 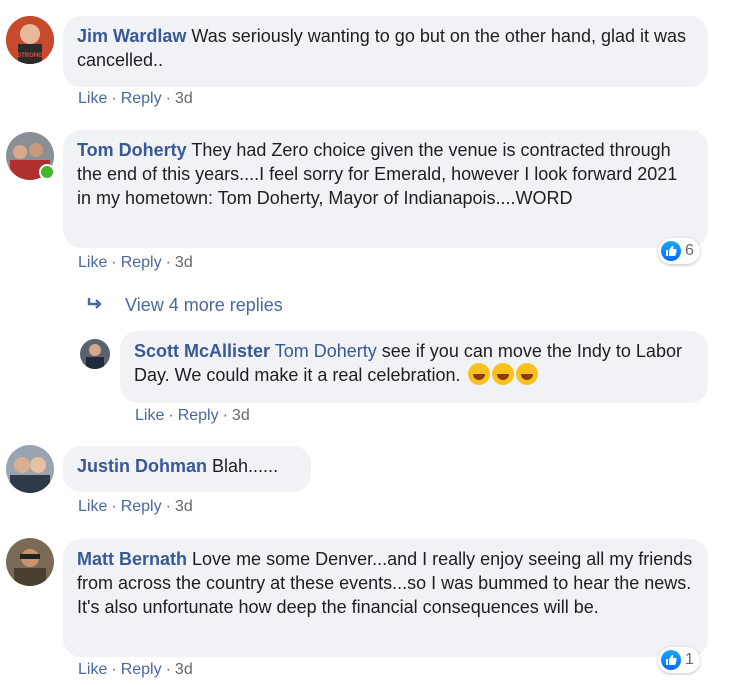 I want to click on svg-text: STRONG, so click(x=30, y=56).